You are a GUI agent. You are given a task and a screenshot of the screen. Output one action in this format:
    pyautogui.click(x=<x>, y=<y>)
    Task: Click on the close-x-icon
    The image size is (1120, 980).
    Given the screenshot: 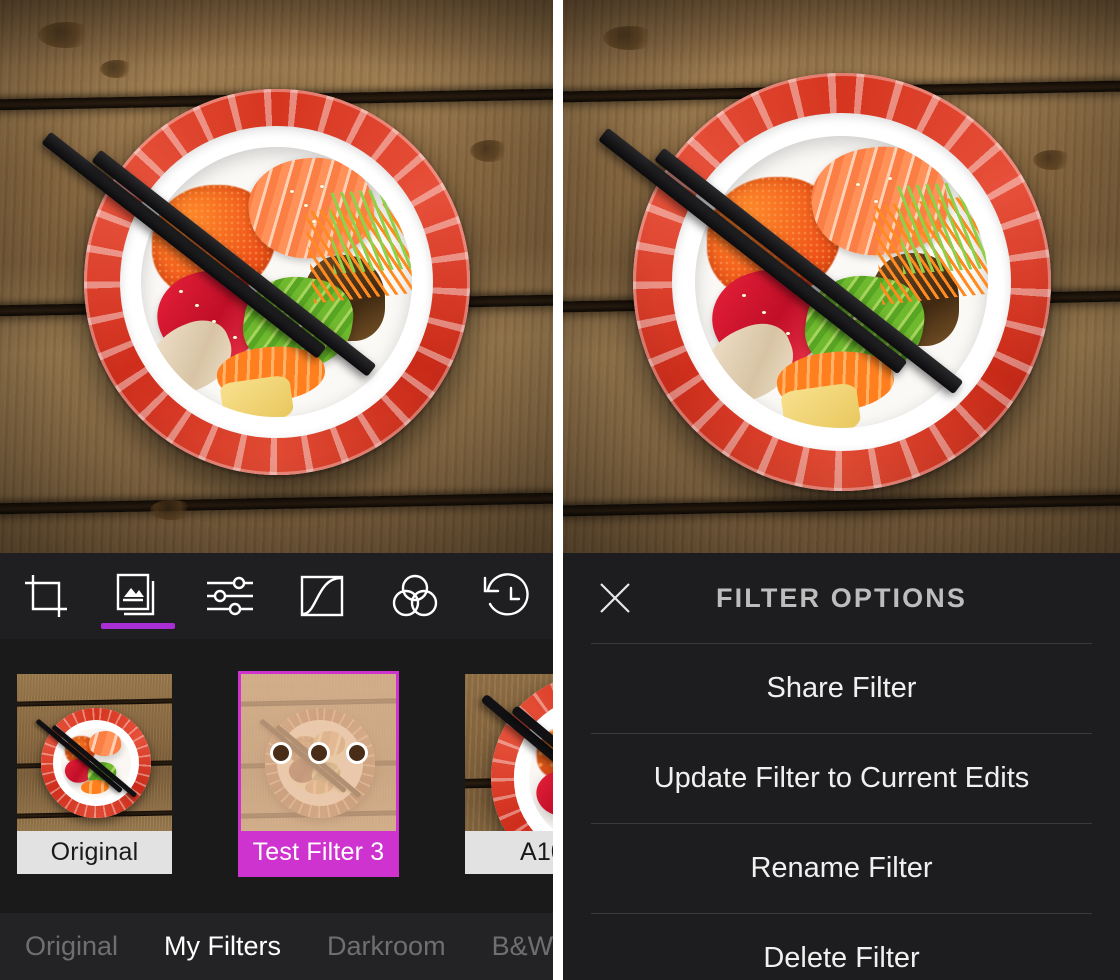 What is the action you would take?
    pyautogui.click(x=615, y=598)
    